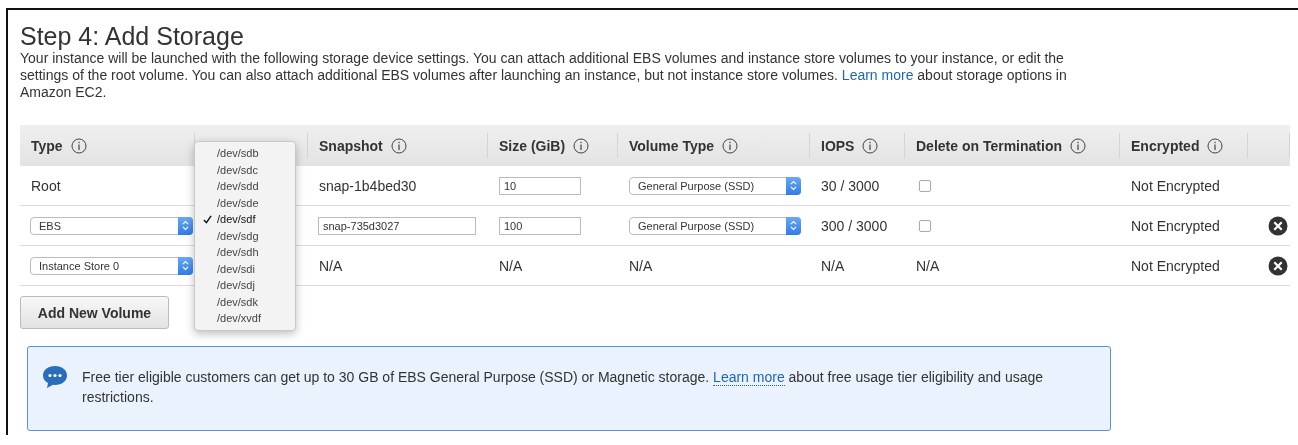 The image size is (1298, 445). What do you see at coordinates (245, 252) in the screenshot?
I see `menu-item: /dev/sdh` at bounding box center [245, 252].